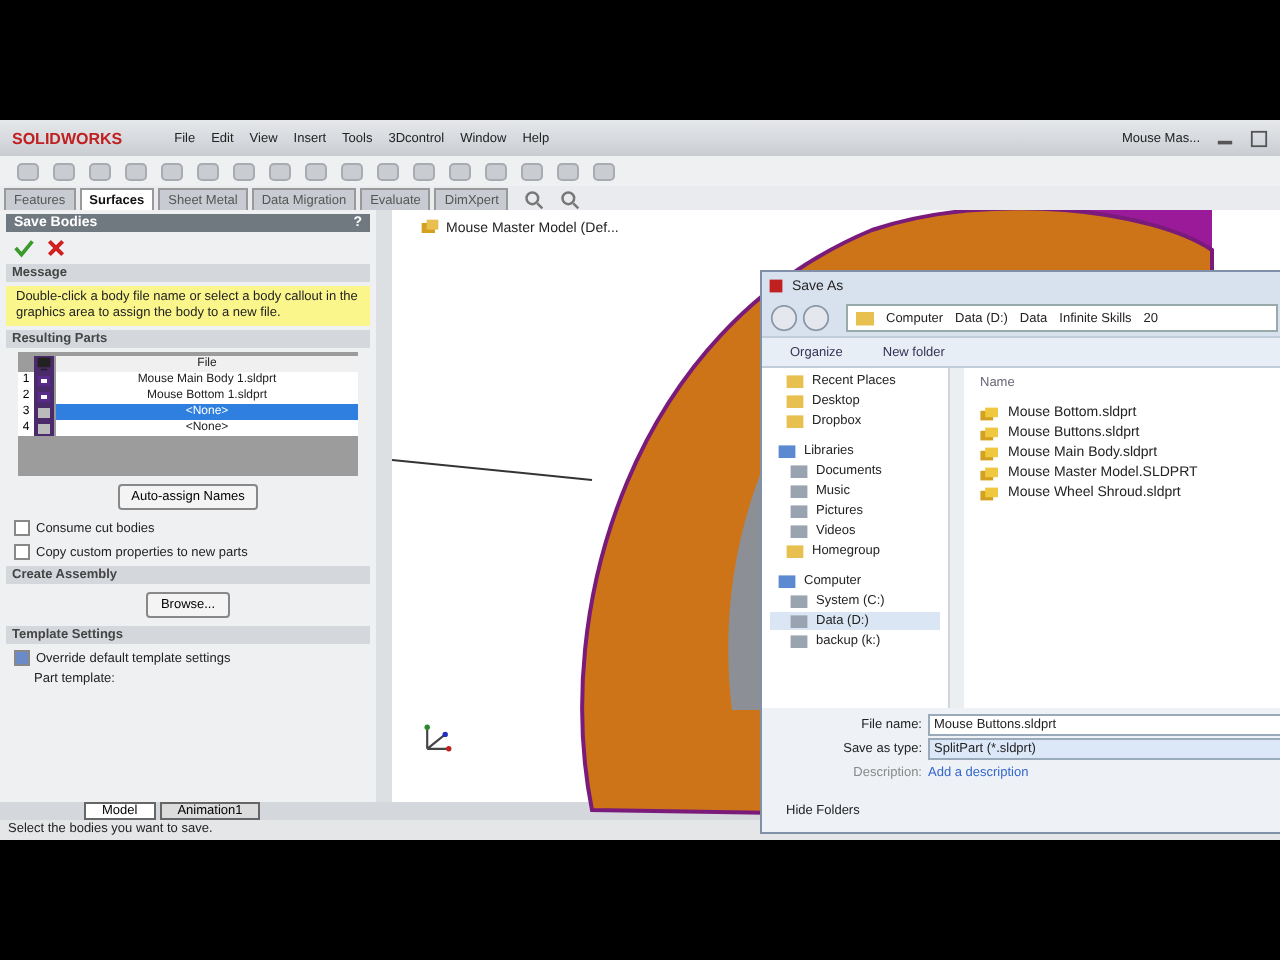 This screenshot has width=1280, height=960. What do you see at coordinates (56, 248) in the screenshot?
I see `close-icon` at bounding box center [56, 248].